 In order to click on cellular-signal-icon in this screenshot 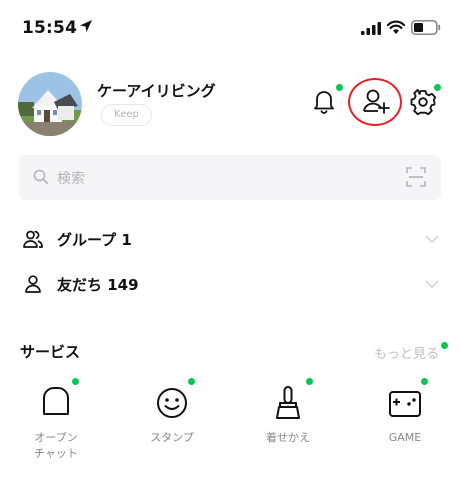, I will do `click(371, 28)`.